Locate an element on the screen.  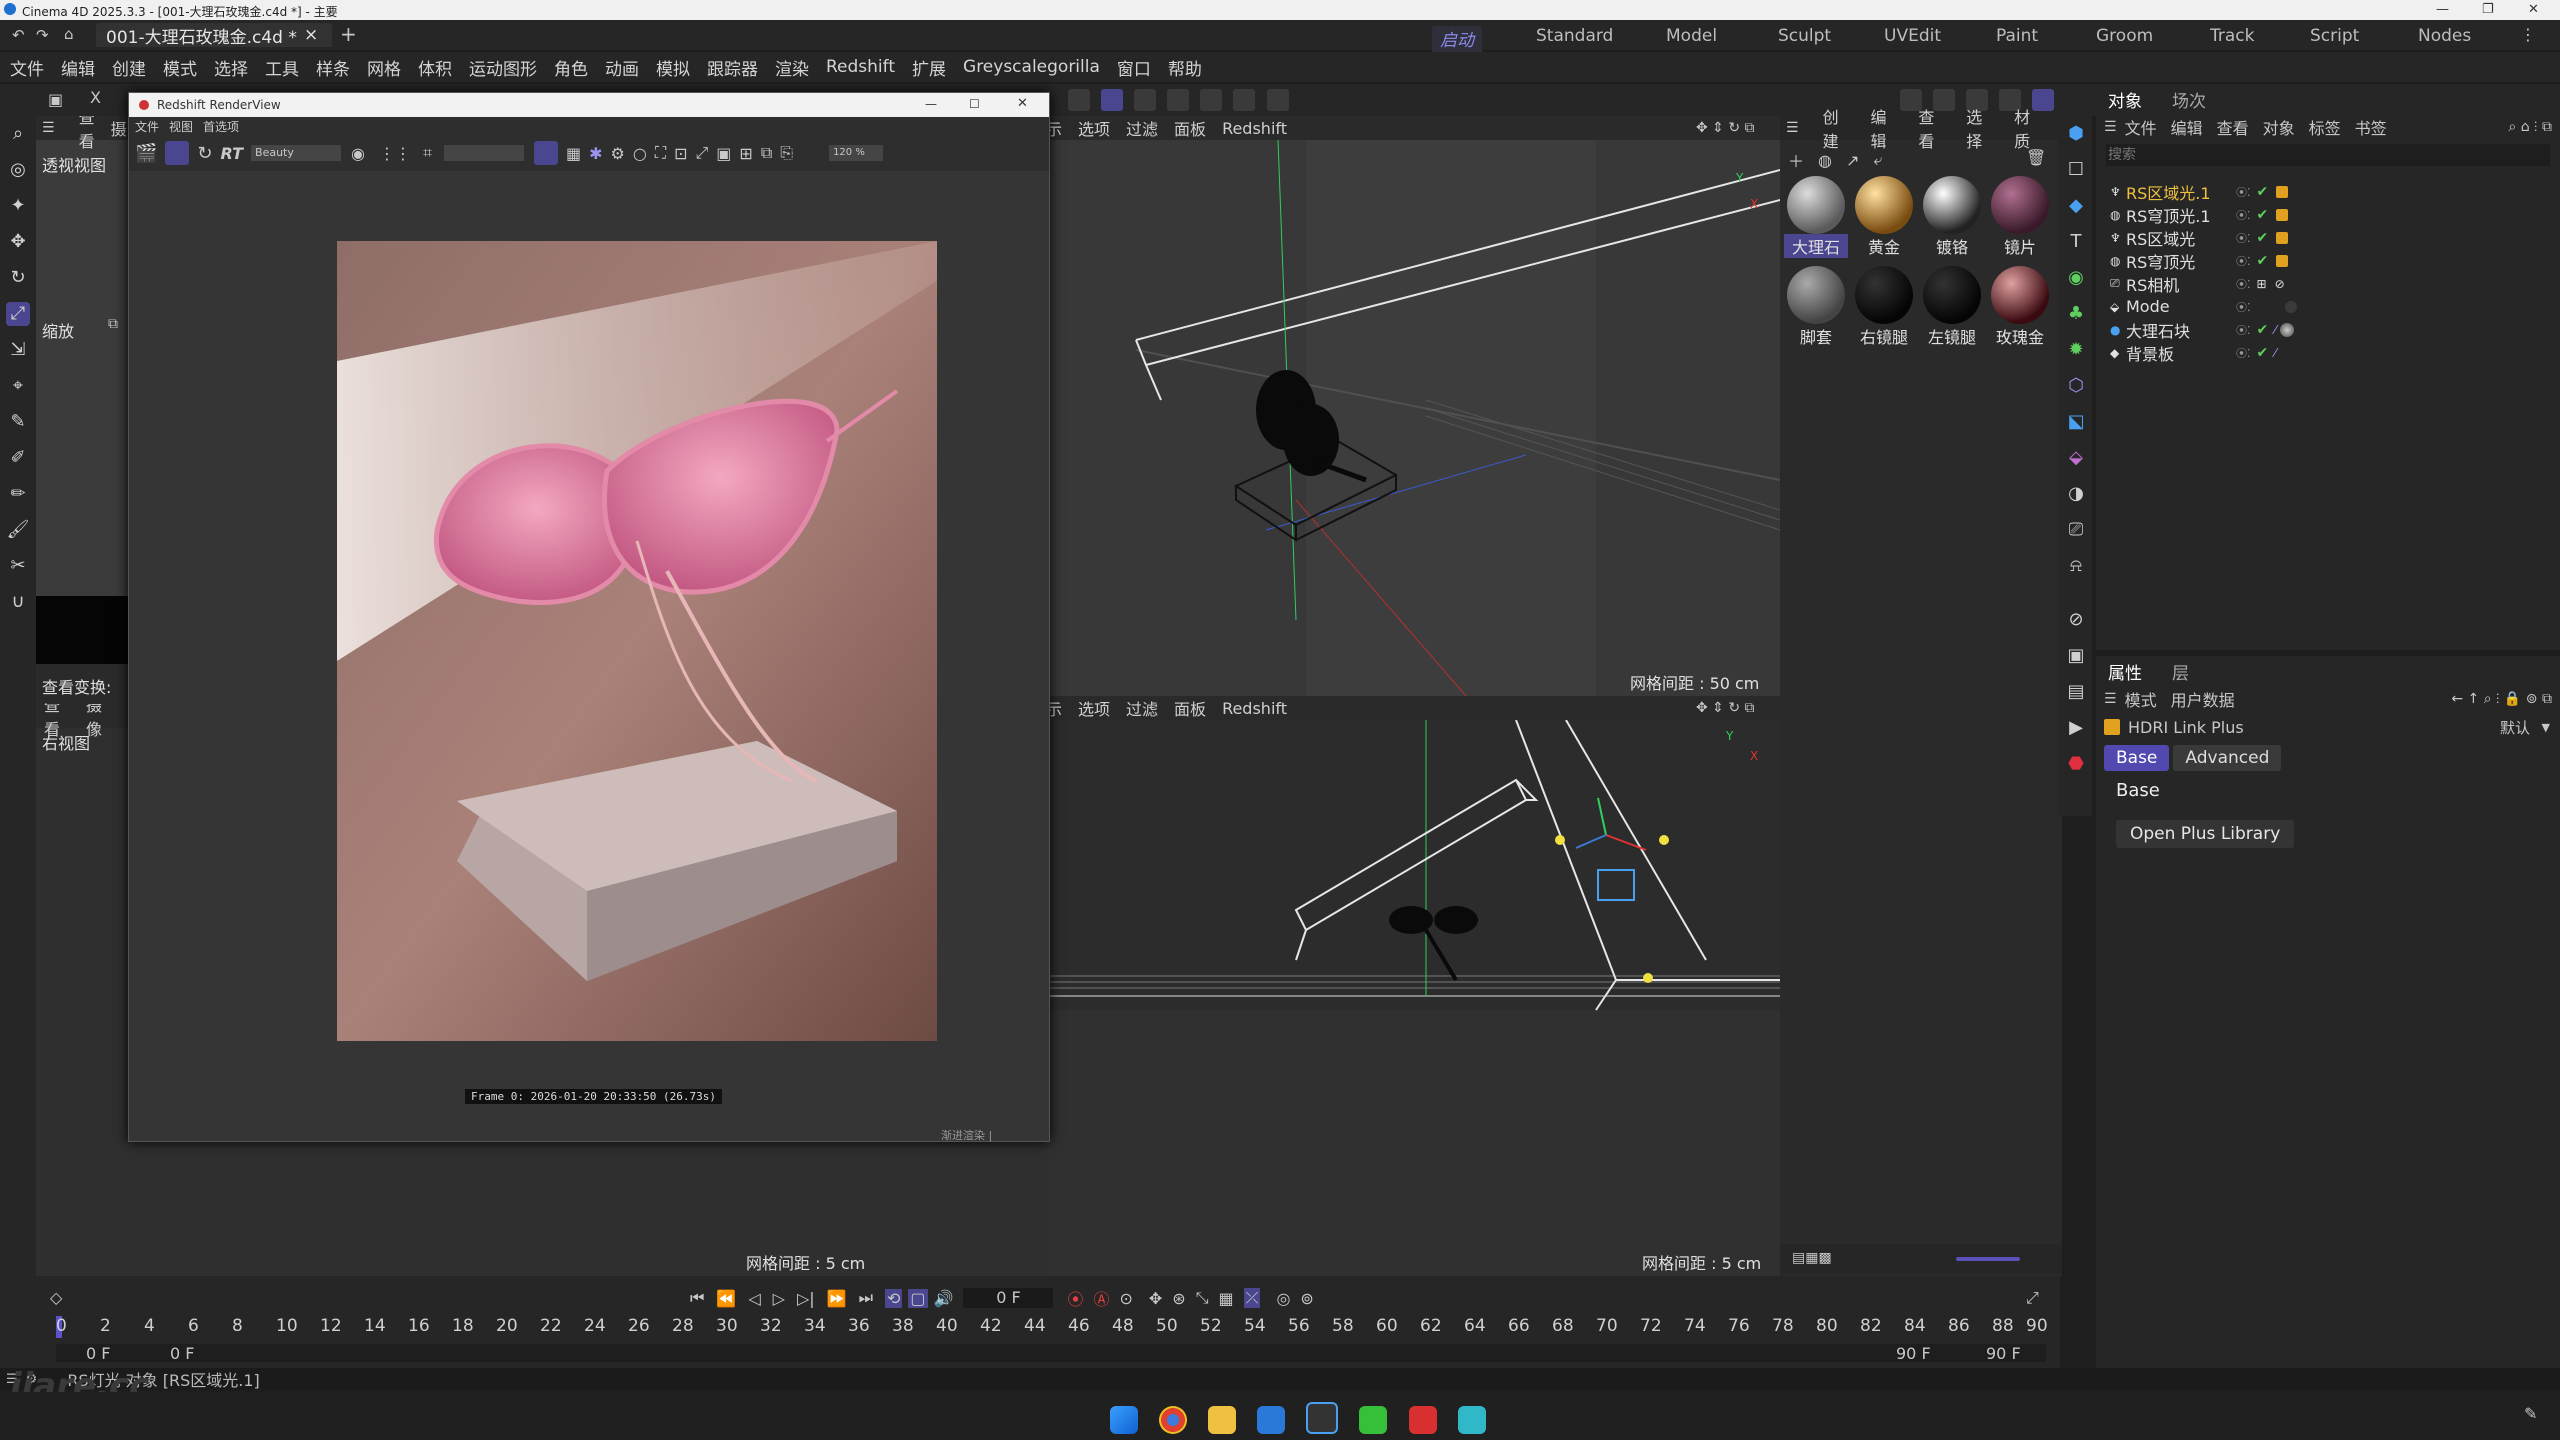
crop-icon: ⌗ is located at coordinates (427, 153).